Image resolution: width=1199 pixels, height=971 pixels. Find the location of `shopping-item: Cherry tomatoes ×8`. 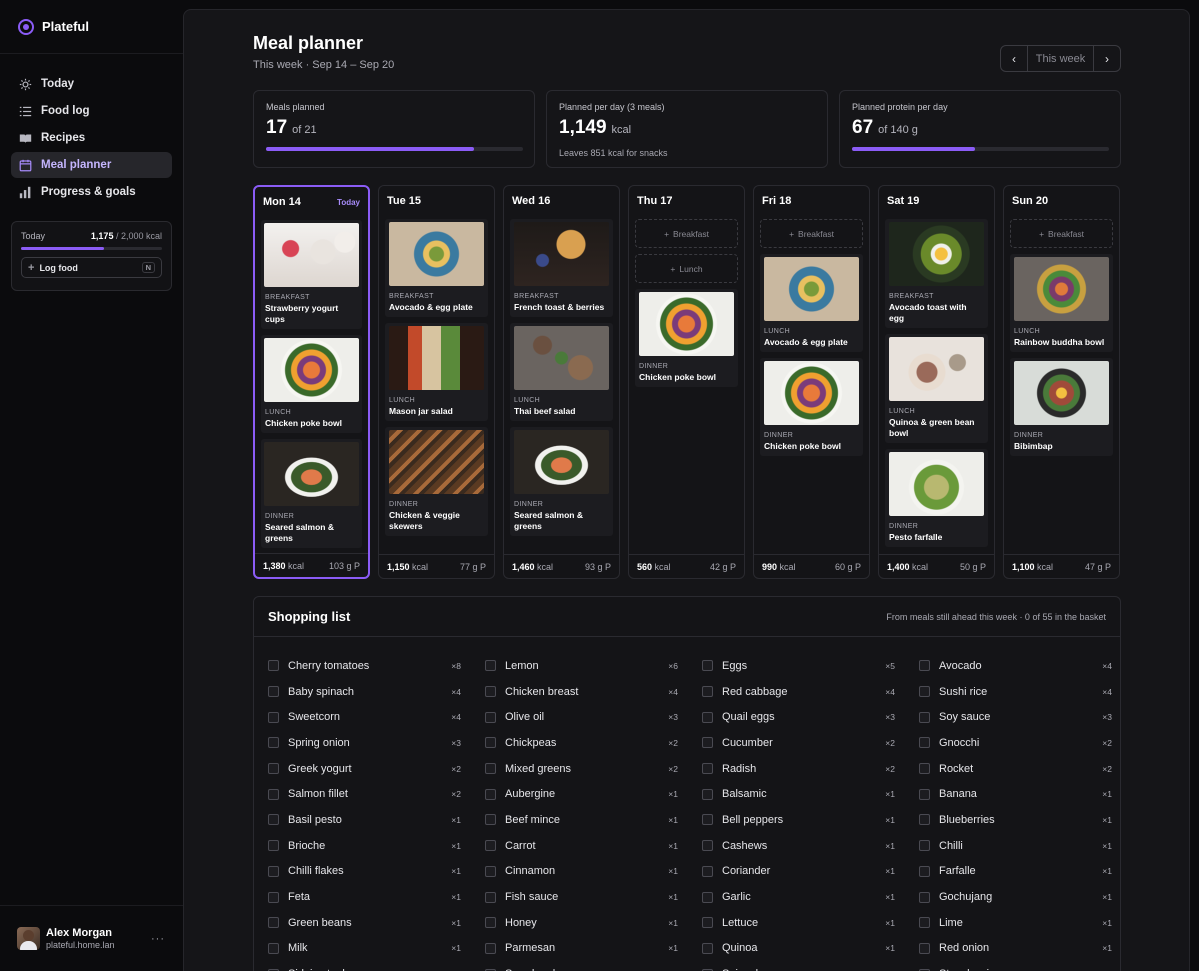

shopping-item: Cherry tomatoes ×8 is located at coordinates (364, 666).